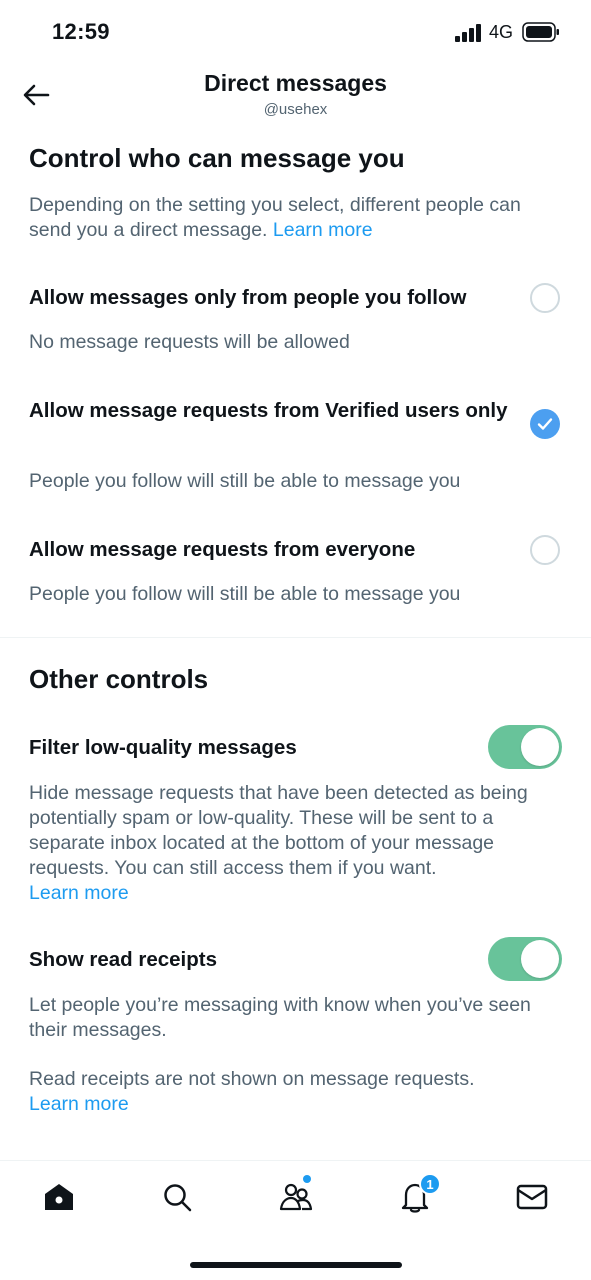 The image size is (591, 1280). What do you see at coordinates (163, 747) in the screenshot?
I see `filter-label: Filter low-quality messages` at bounding box center [163, 747].